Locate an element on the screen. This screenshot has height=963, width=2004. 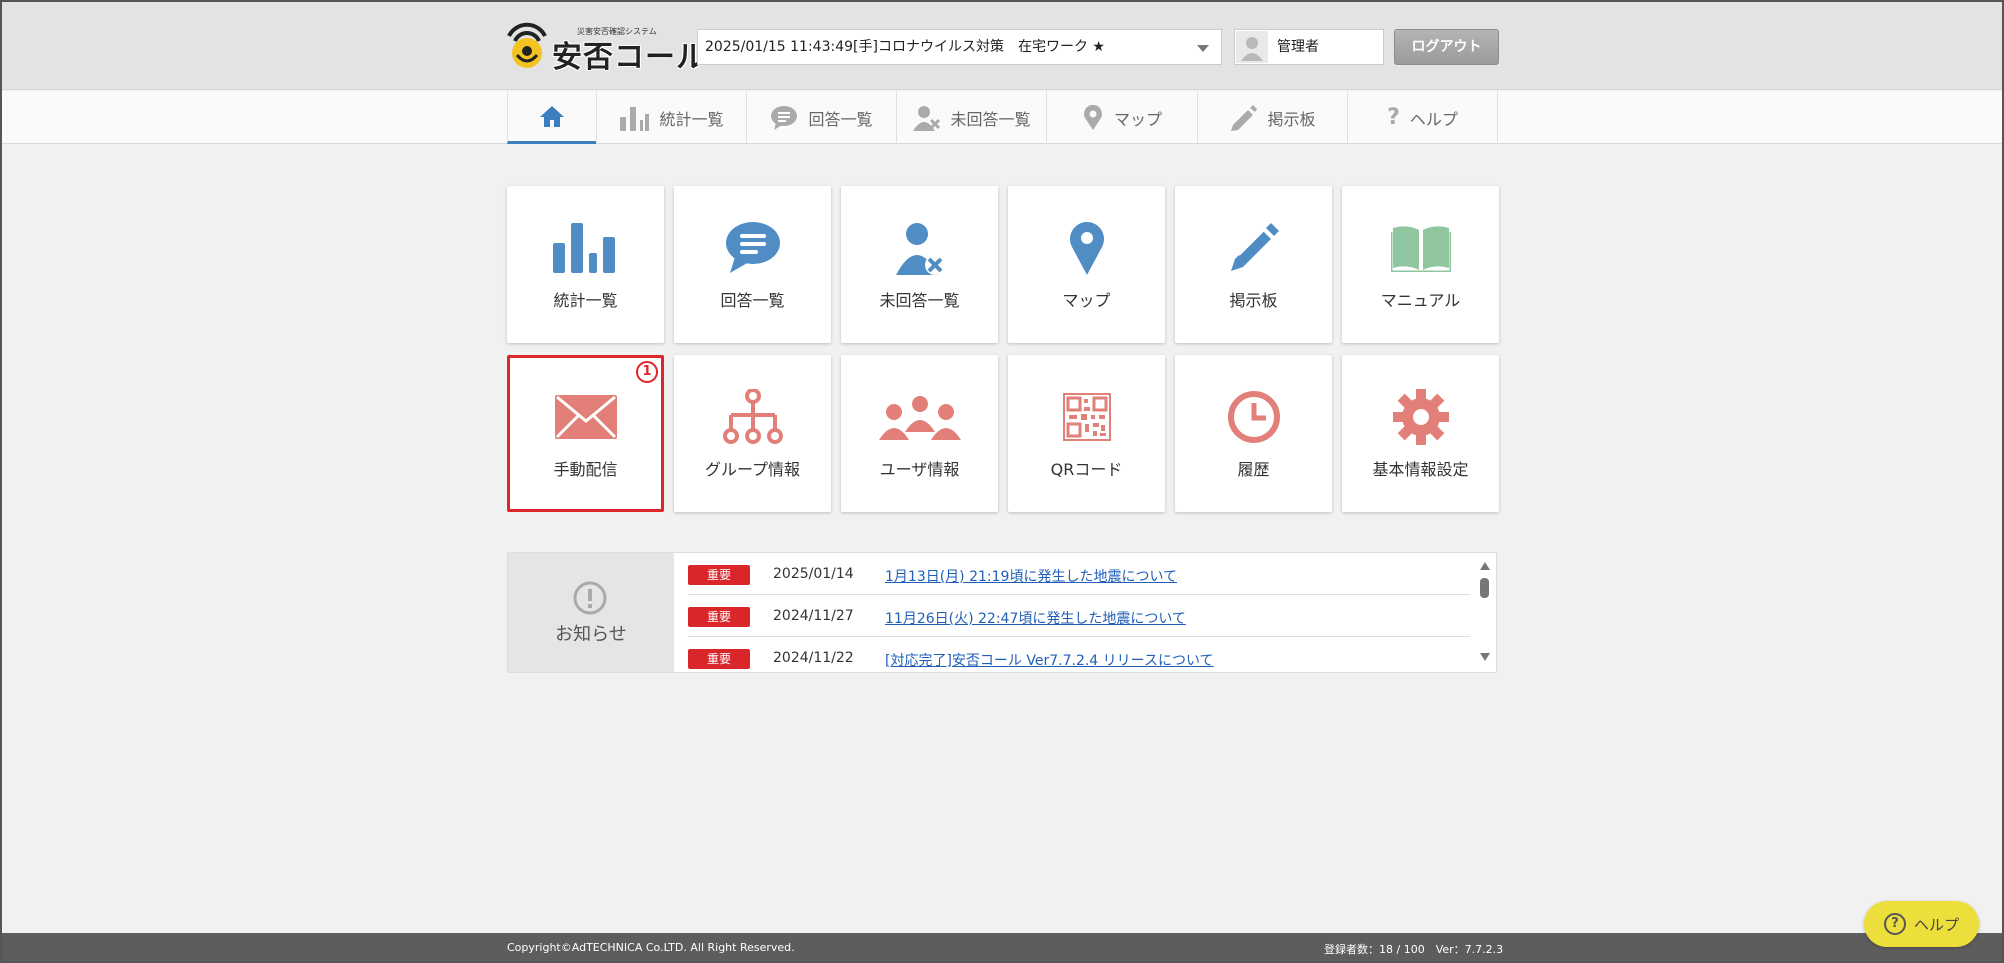
situation-select: 2025/01/15 11:43:49[手]コロナウイルス対策 在宅ワーク ★ is located at coordinates (959, 47).